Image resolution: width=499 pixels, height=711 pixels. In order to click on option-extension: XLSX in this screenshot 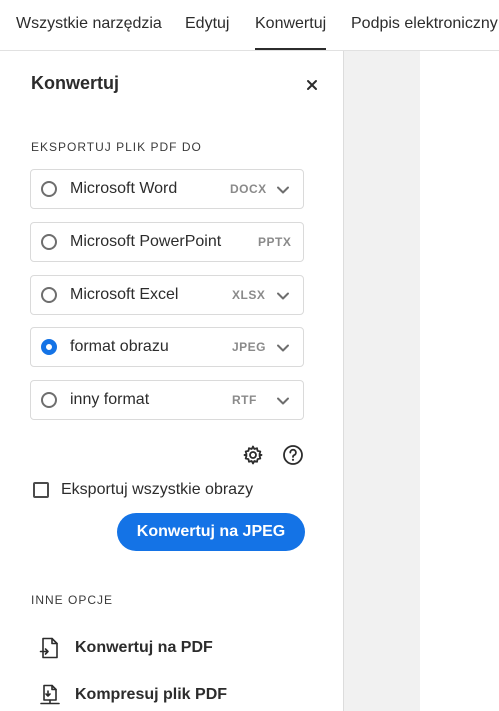, I will do `click(249, 295)`.